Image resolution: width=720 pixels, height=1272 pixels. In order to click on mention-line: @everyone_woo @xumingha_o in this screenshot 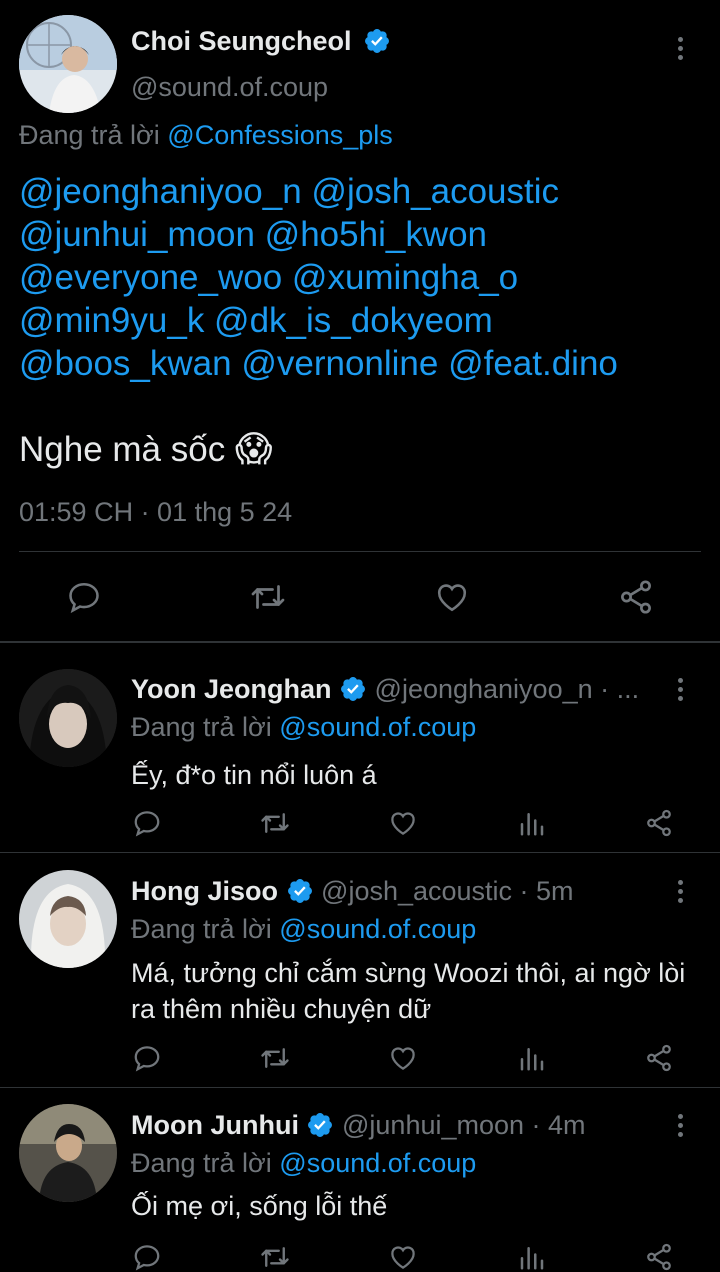, I will do `click(364, 277)`.